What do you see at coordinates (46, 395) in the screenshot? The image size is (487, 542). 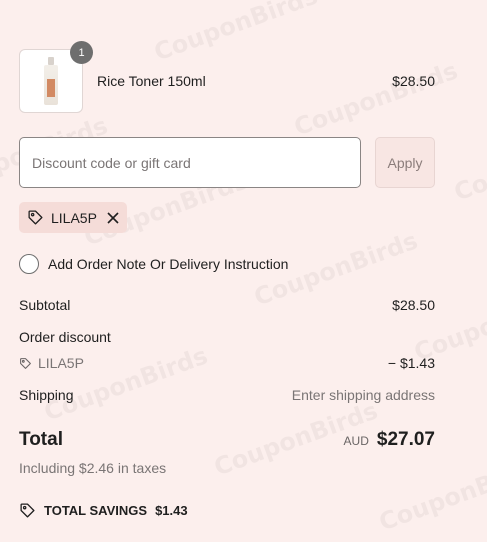 I see `shipping-label: Shipping` at bounding box center [46, 395].